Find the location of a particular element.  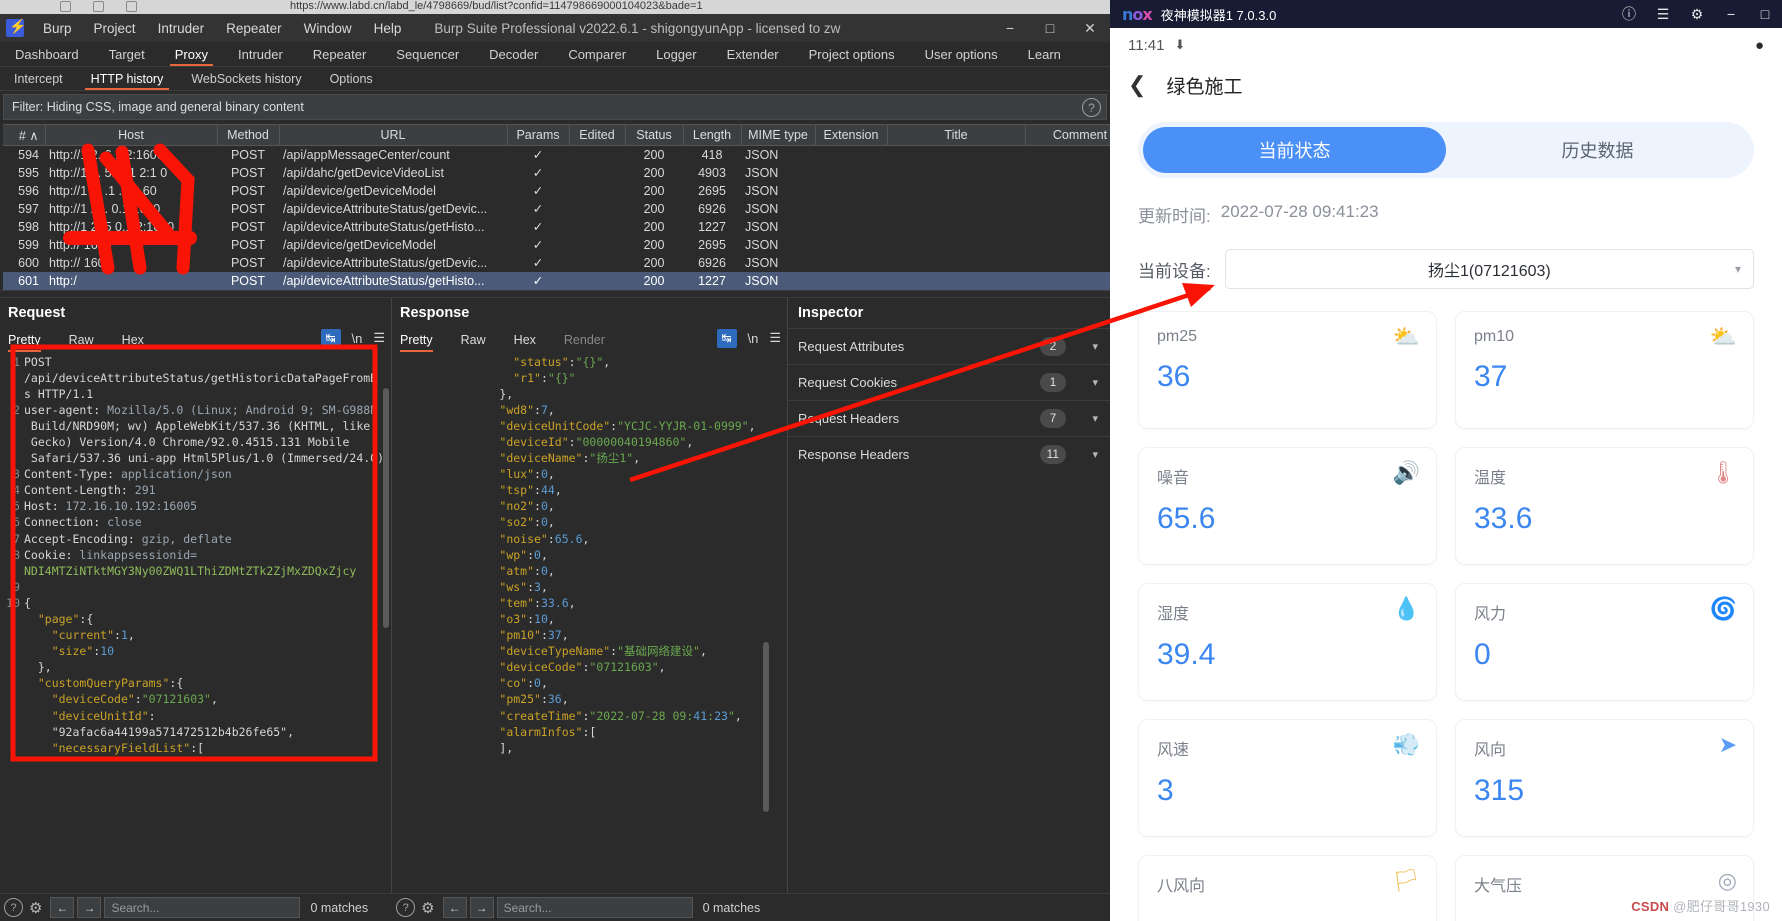

col-host: Host is located at coordinates (131, 135).